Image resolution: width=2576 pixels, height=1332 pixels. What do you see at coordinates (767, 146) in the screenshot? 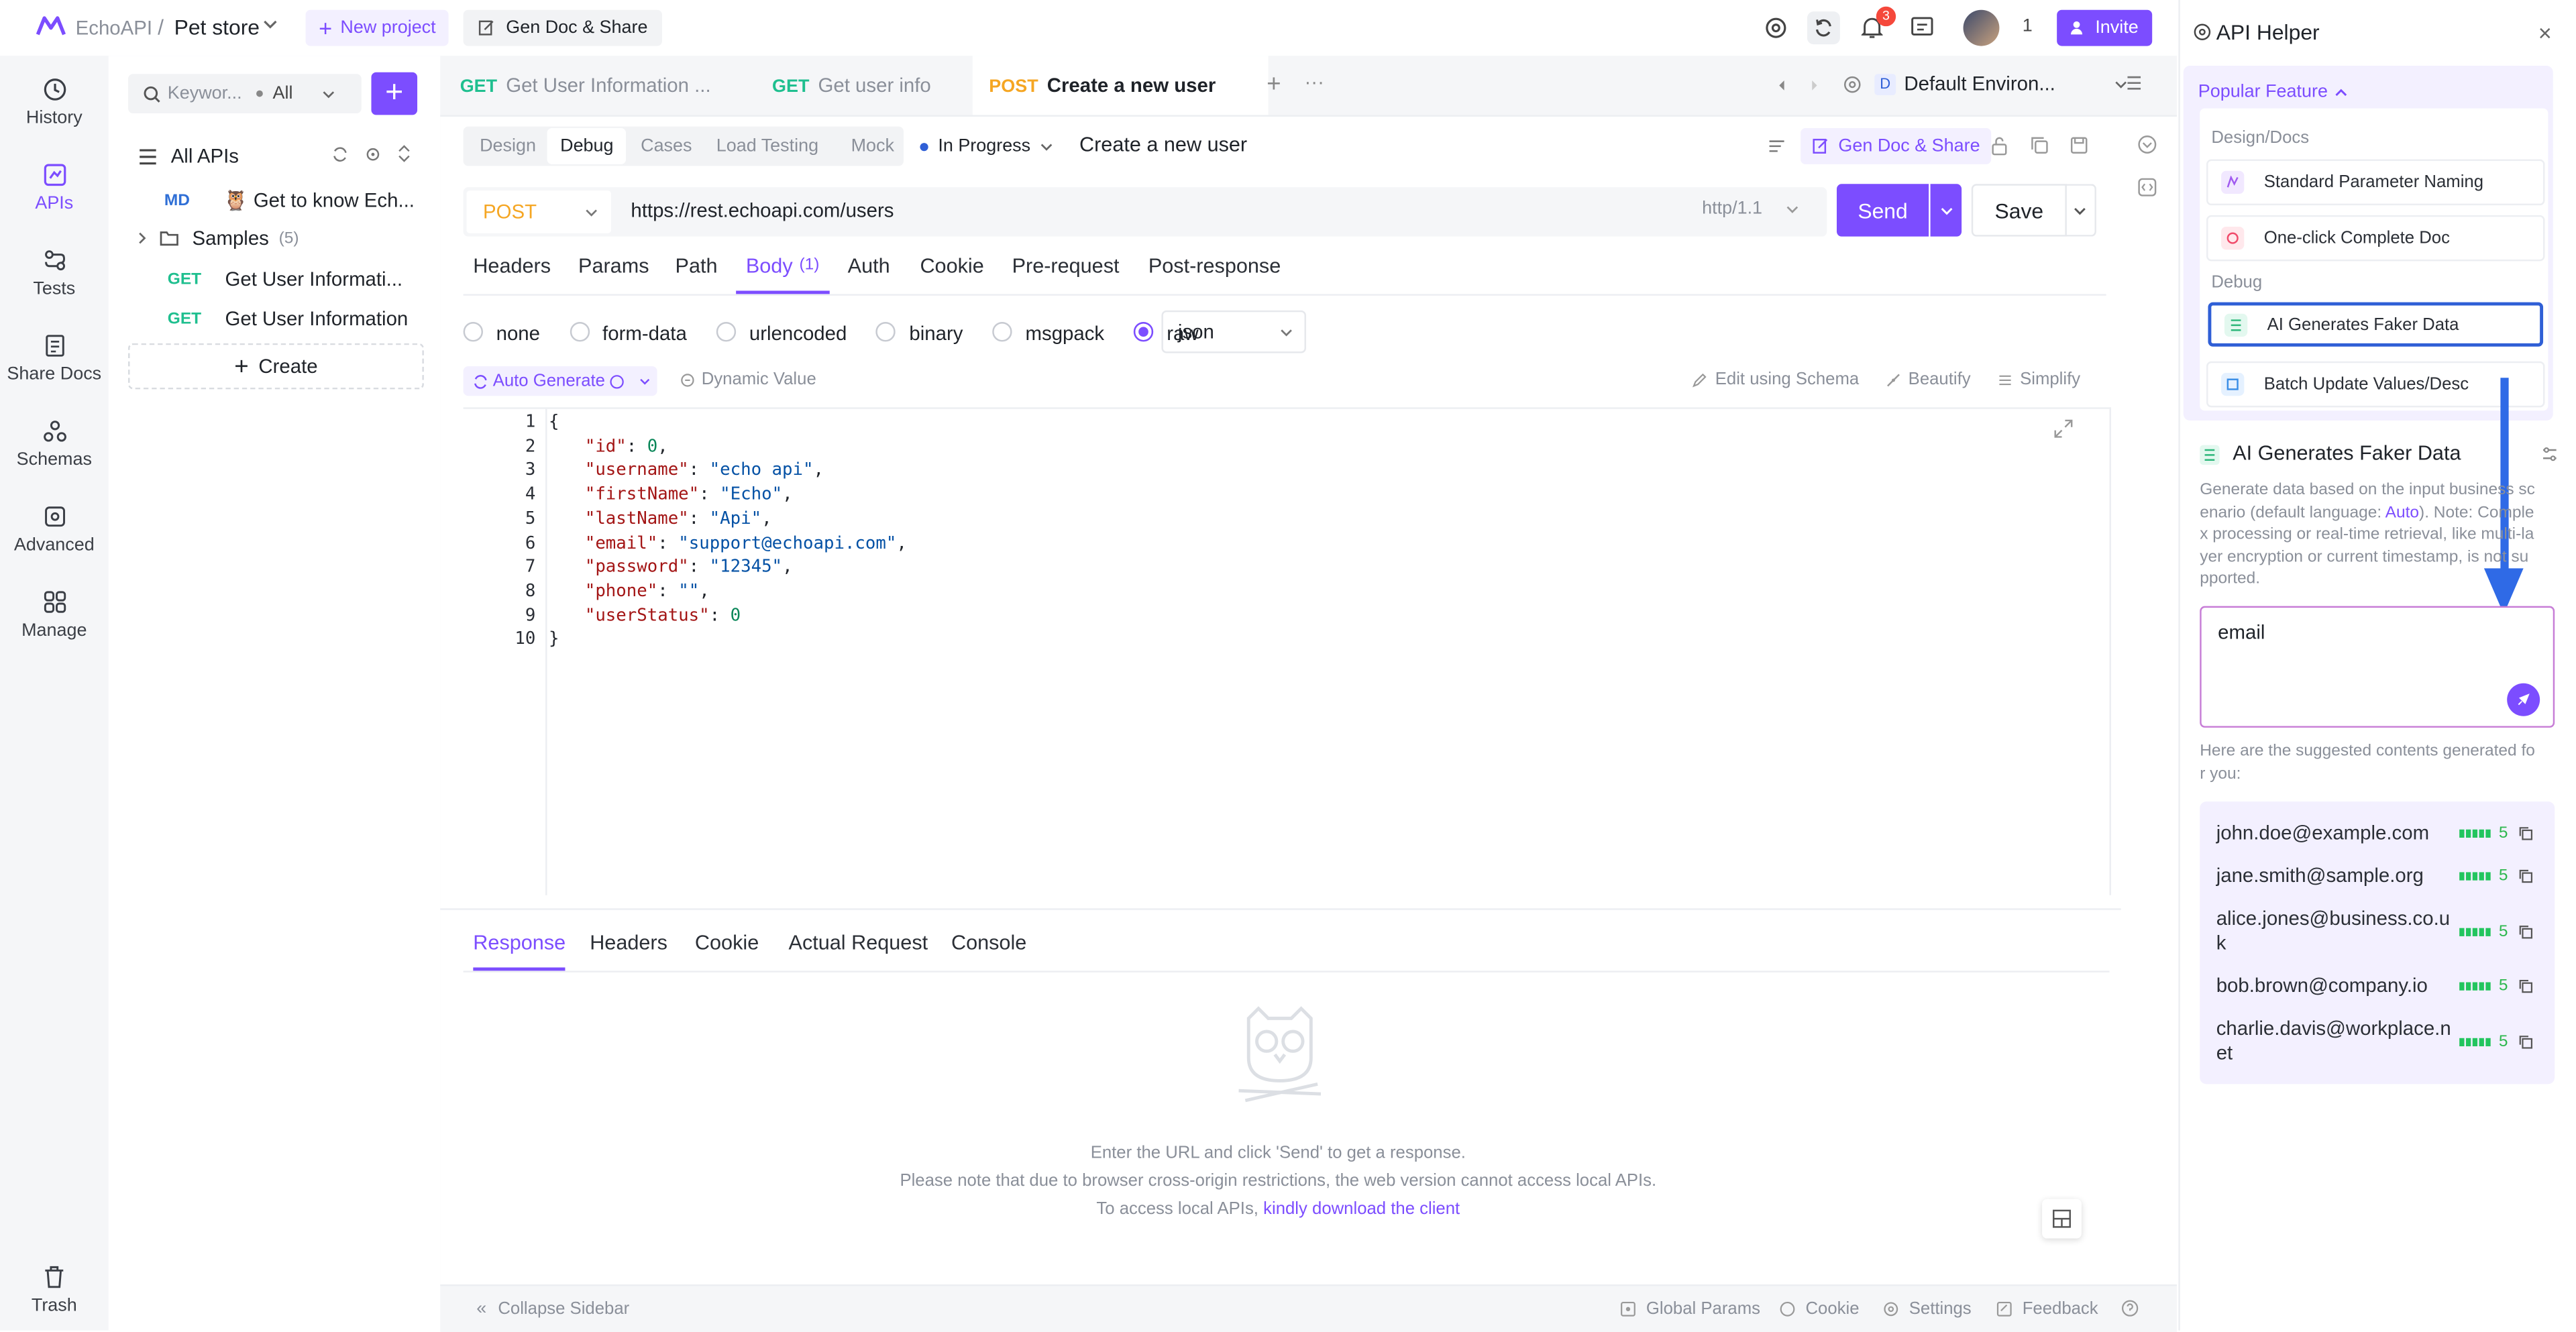
I see `subtab-load-testing: Load Testing` at bounding box center [767, 146].